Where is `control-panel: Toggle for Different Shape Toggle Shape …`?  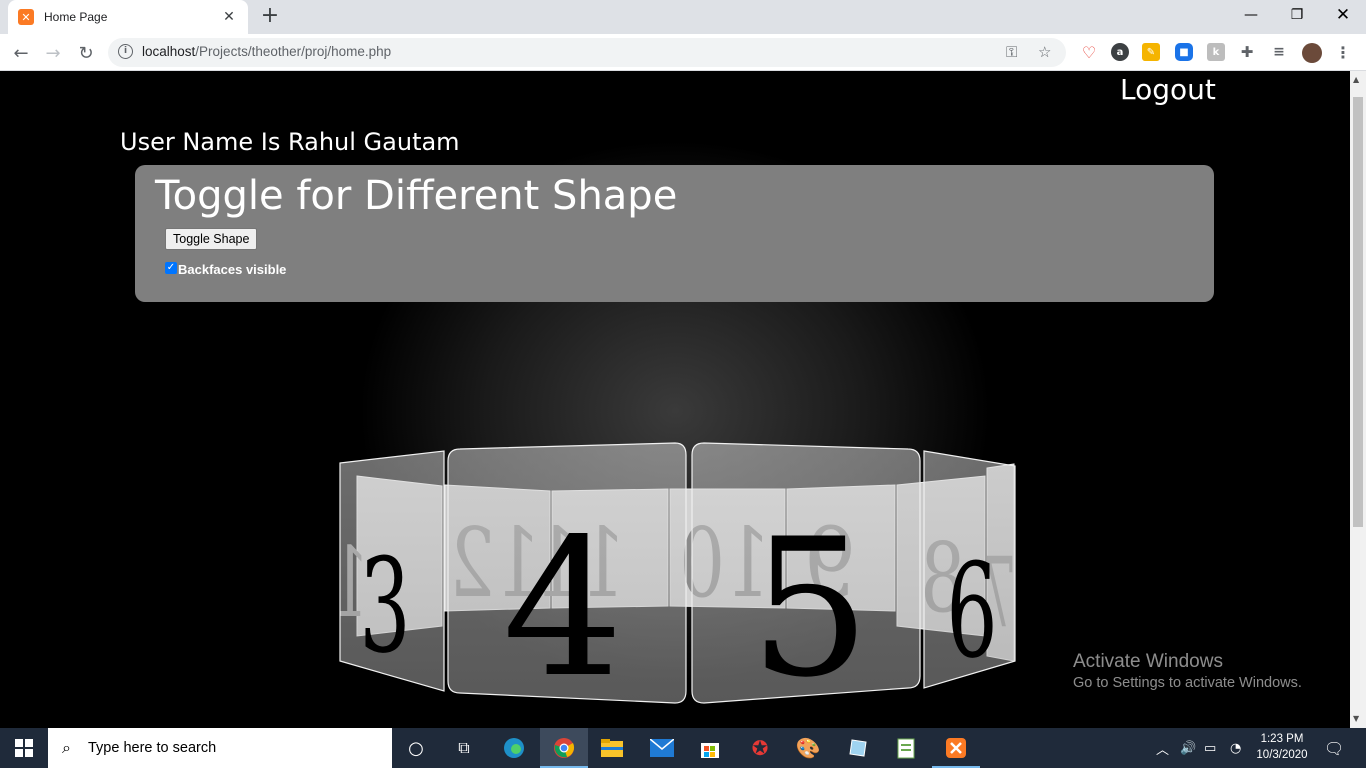 control-panel: Toggle for Different Shape Toggle Shape … is located at coordinates (674, 233).